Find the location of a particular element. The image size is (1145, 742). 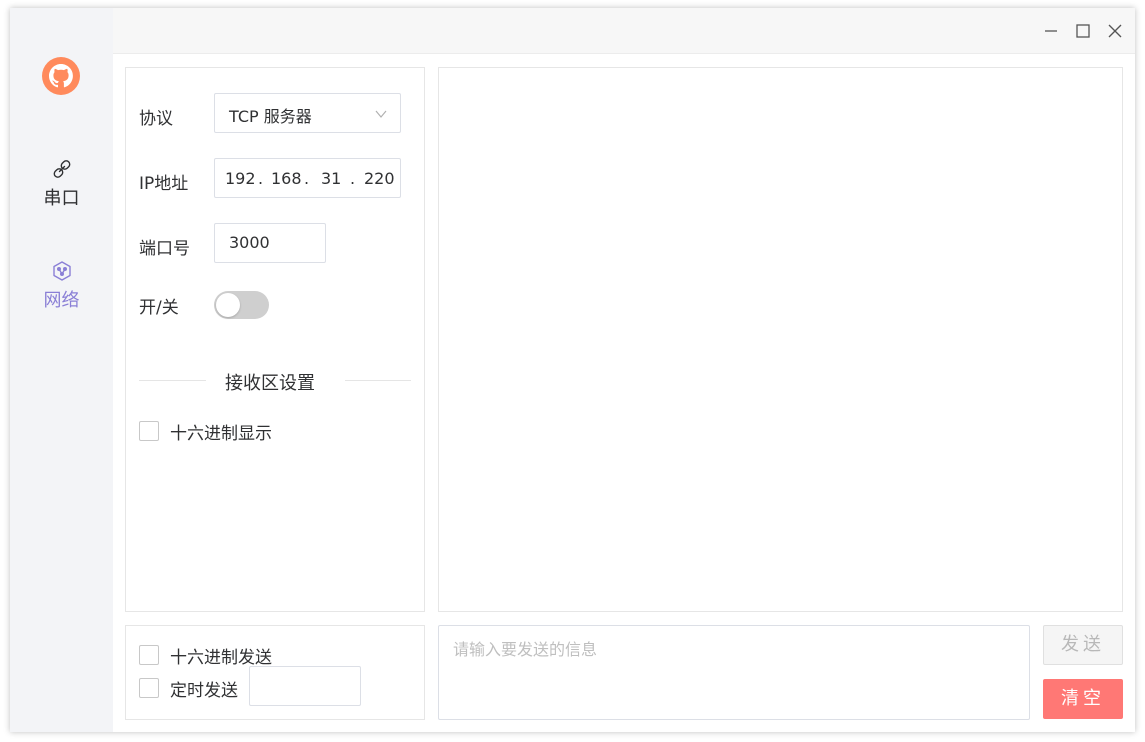

link-icon is located at coordinates (61, 169).